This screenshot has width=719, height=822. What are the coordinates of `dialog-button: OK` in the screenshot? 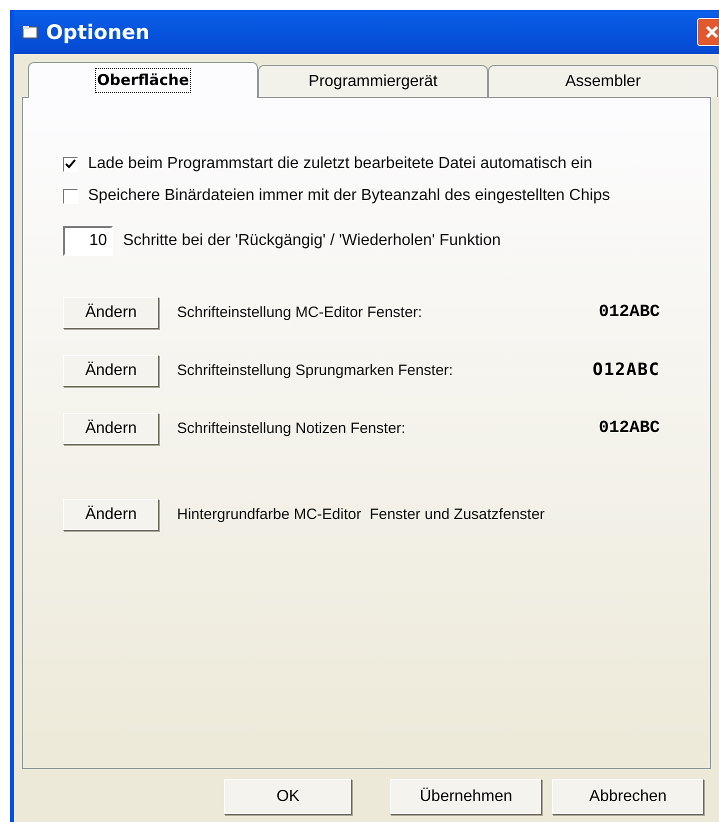 It's located at (288, 797).